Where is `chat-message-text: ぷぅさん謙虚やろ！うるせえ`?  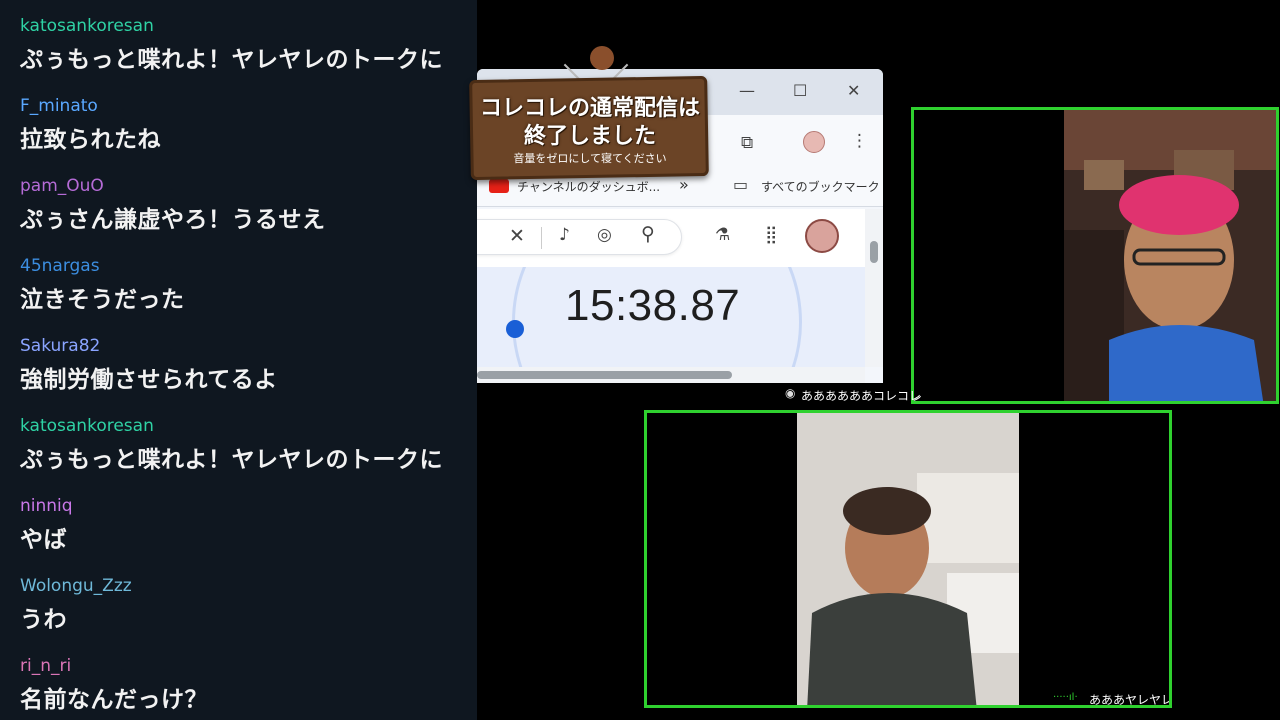
chat-message-text: ぷぅさん謙虚やろ！うるせえ is located at coordinates (173, 220).